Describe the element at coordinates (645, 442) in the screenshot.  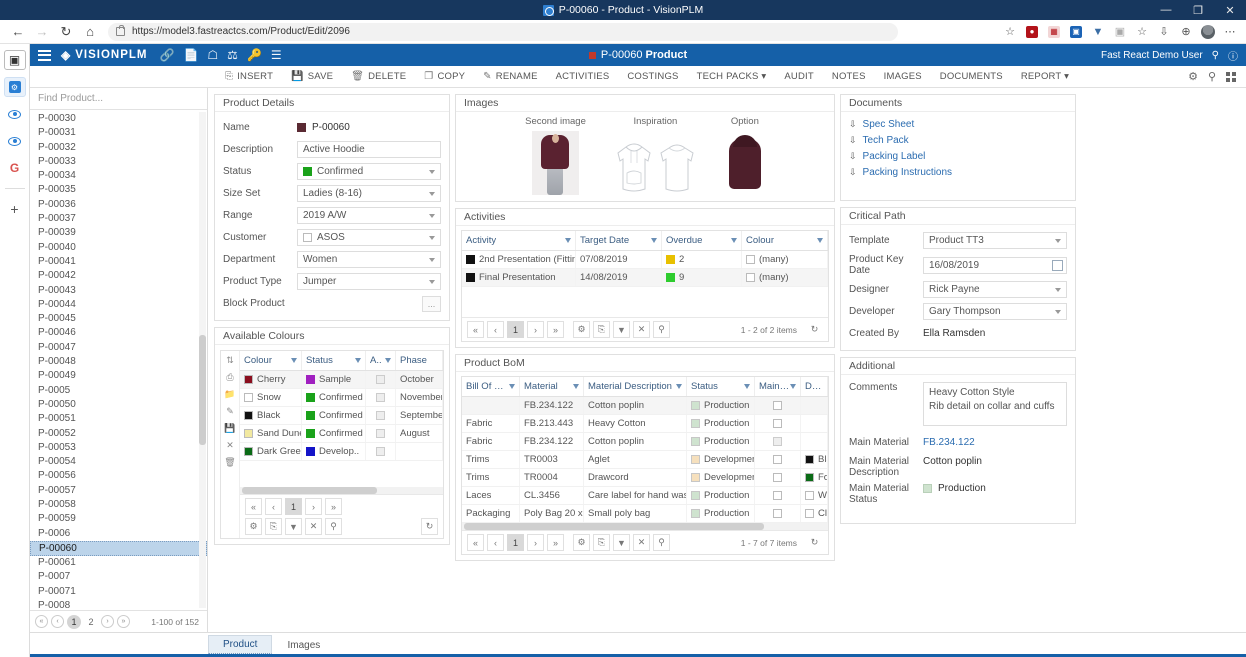
I see `bom-row: Fabric FB.234.122 Cotton poplin Production` at that location.